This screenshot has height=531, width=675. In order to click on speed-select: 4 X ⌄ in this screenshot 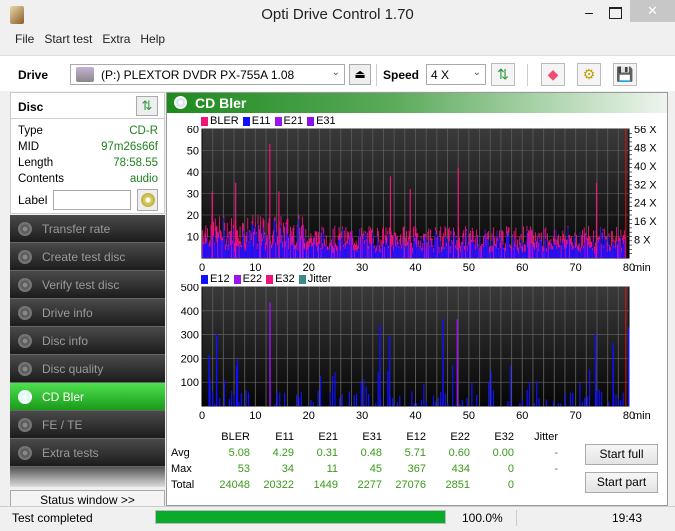, I will do `click(456, 74)`.